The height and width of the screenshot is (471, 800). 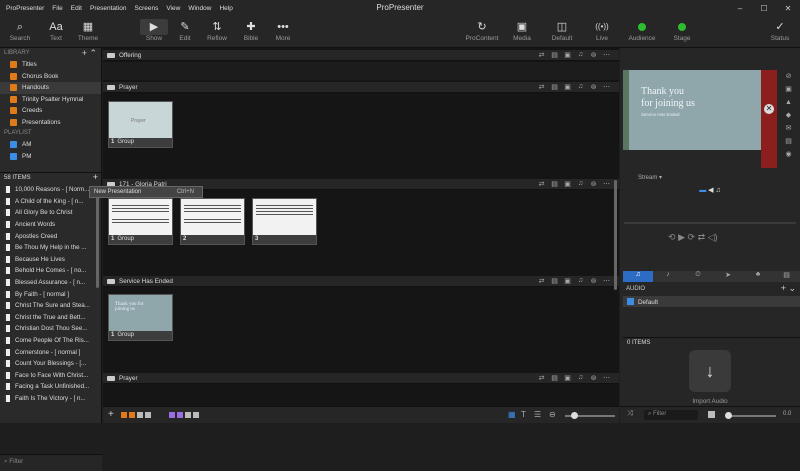 What do you see at coordinates (199, 8) in the screenshot?
I see `menu-window: Window` at bounding box center [199, 8].